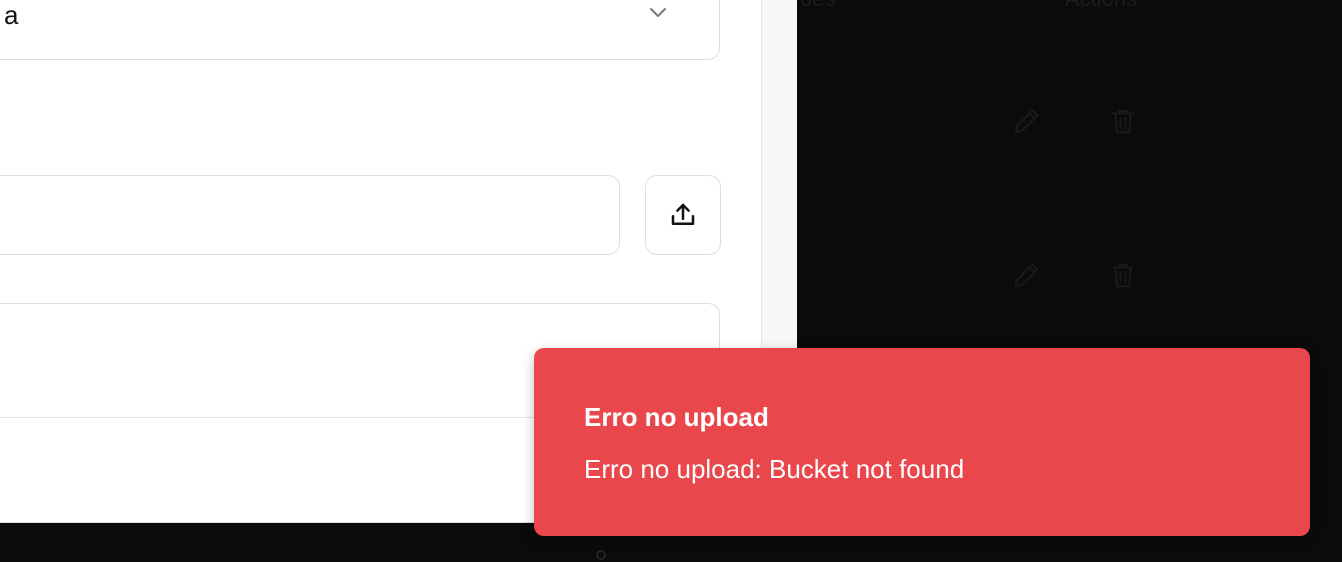  I want to click on toast-message: Erro no upload: Bucket not found, so click(774, 469).